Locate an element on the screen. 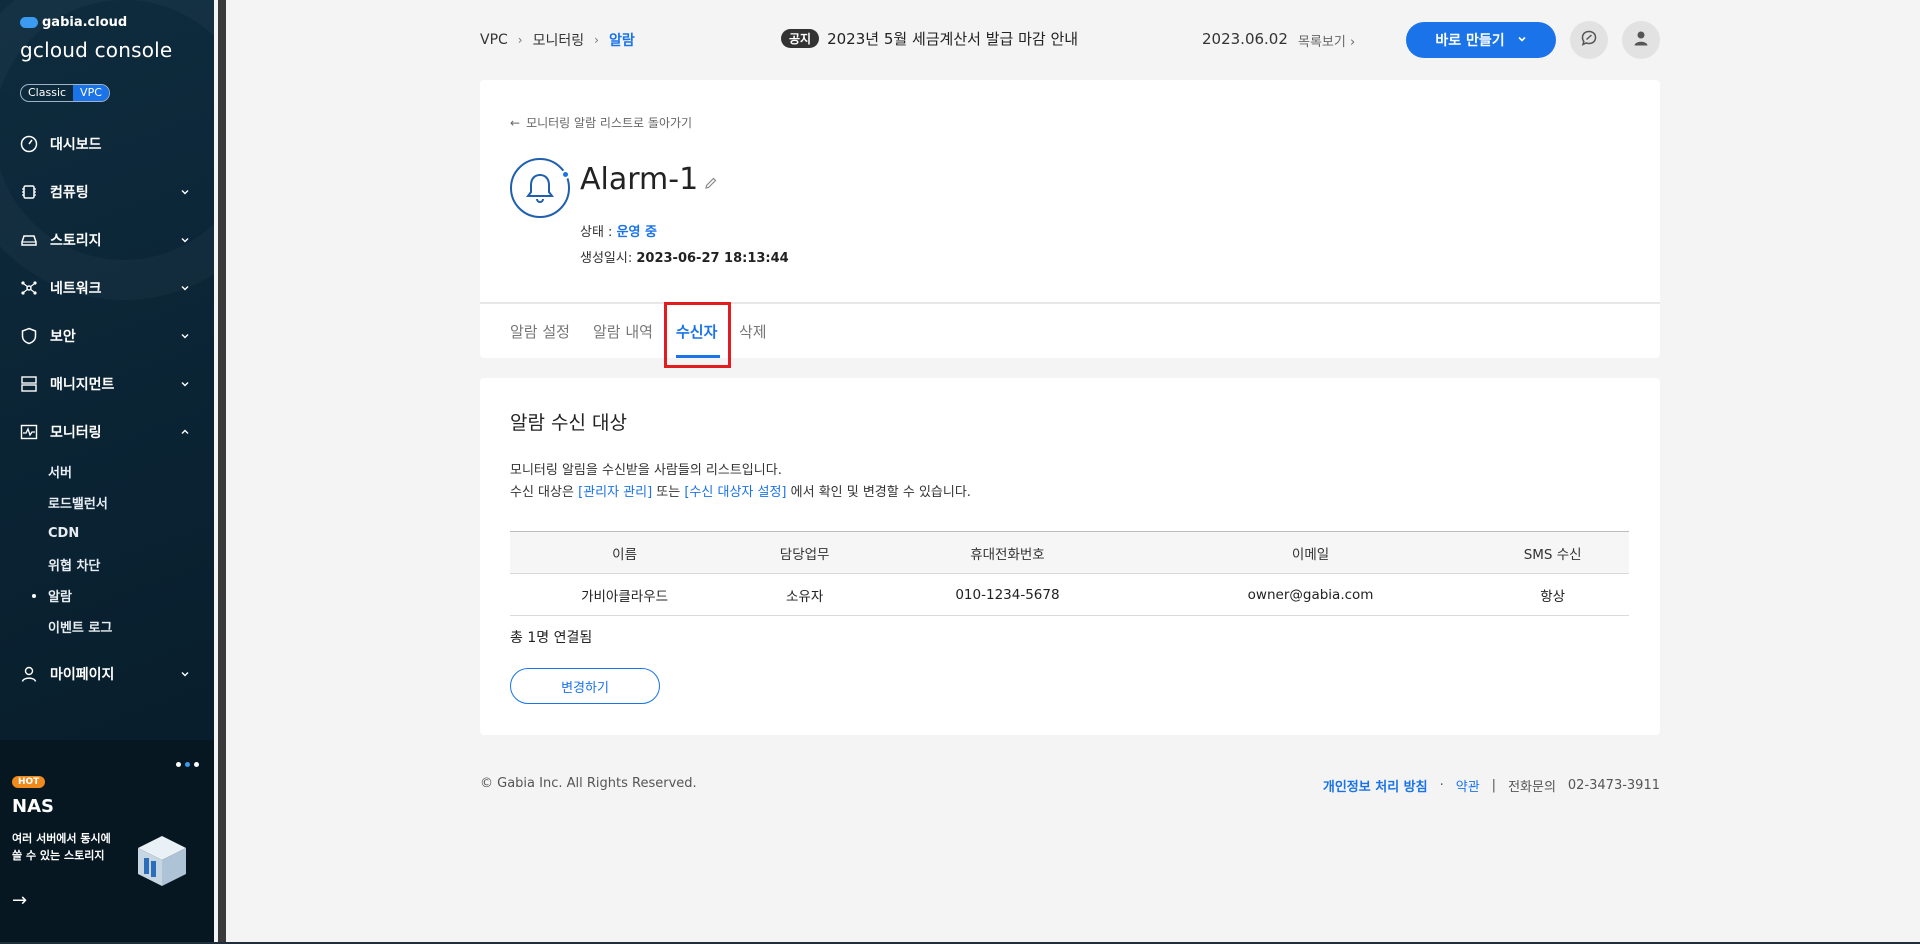  sidebar-scrollbar is located at coordinates (222, 472).